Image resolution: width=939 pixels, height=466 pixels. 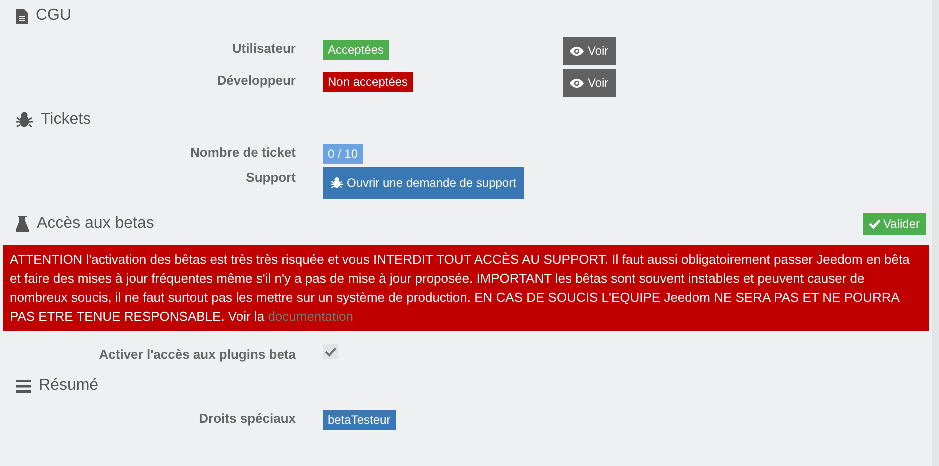 What do you see at coordinates (423, 183) in the screenshot?
I see `open-support-button: Ouvrir une demande de support` at bounding box center [423, 183].